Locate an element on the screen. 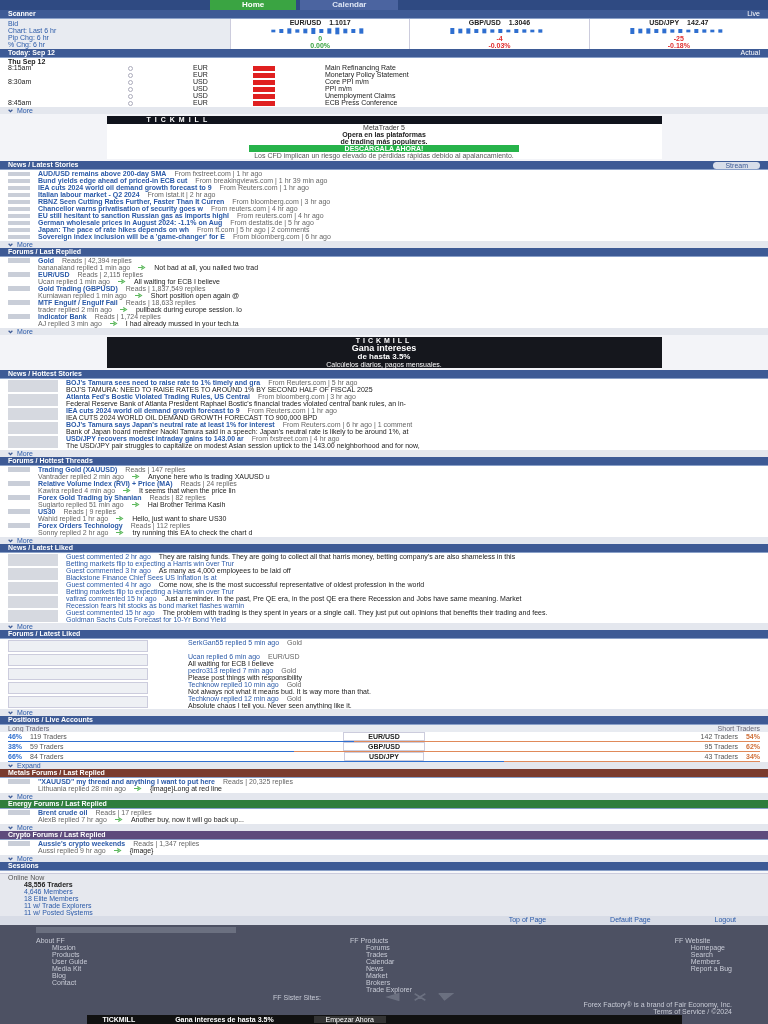 The image size is (768, 1024). nav-tab: Calendar is located at coordinates (349, 5).